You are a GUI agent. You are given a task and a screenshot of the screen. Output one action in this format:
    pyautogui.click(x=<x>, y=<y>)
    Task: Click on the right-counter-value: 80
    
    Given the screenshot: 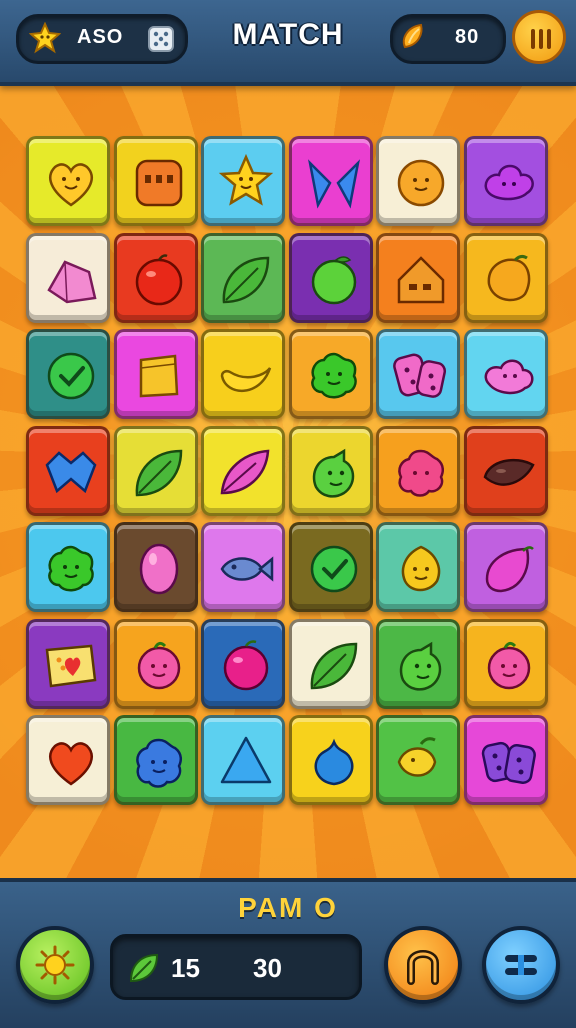 What is the action you would take?
    pyautogui.click(x=467, y=37)
    